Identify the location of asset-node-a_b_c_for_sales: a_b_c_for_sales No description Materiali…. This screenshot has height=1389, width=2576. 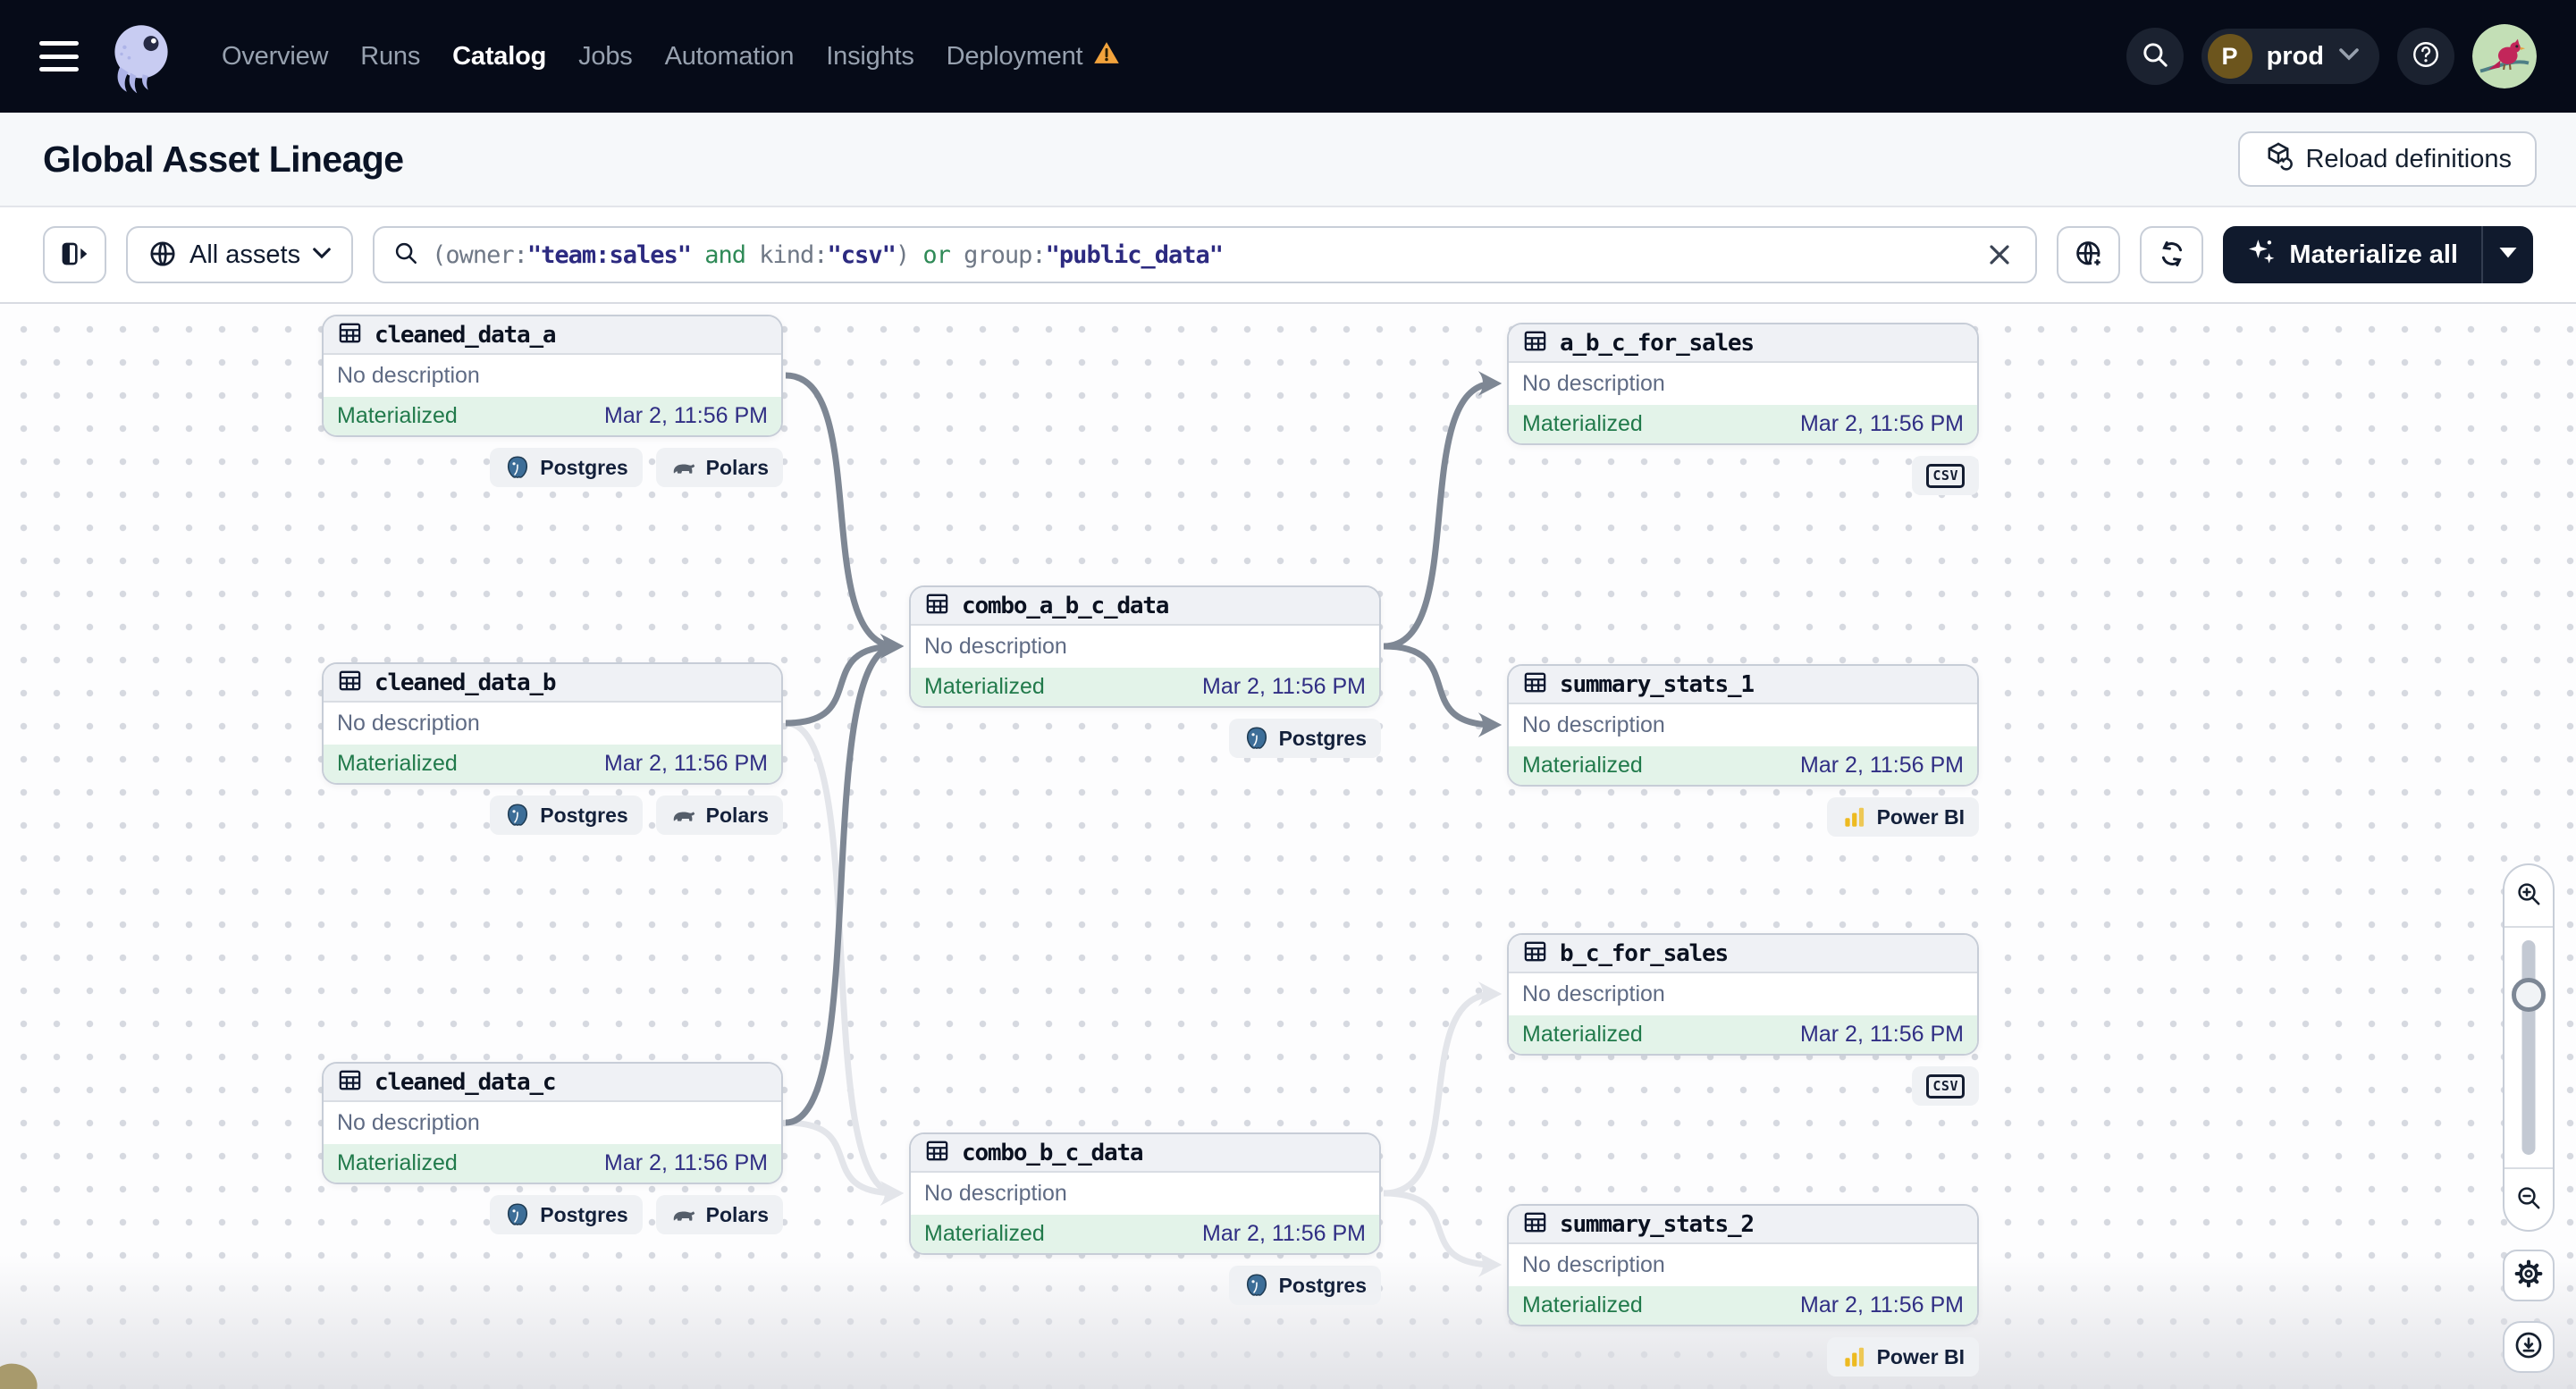
(1743, 384).